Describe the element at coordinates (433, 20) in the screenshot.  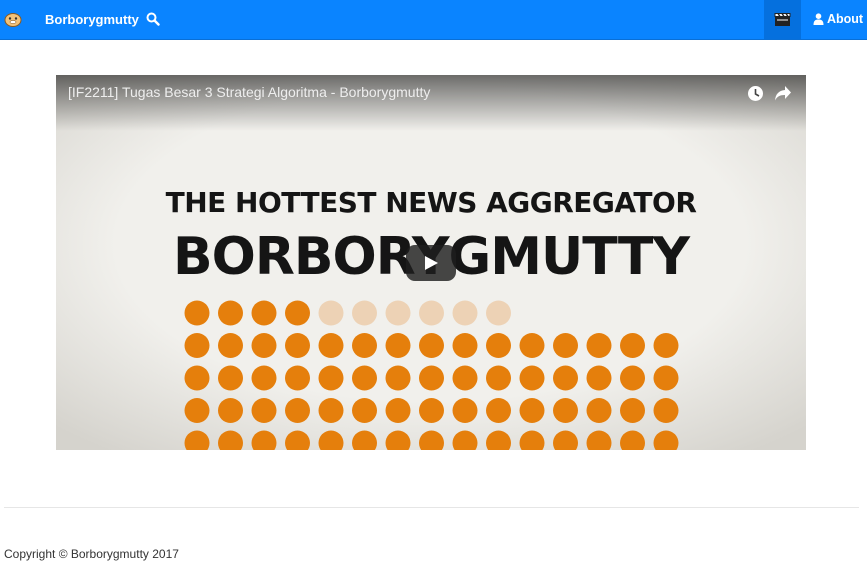
I see `navbar: Borborygmutty About` at that location.